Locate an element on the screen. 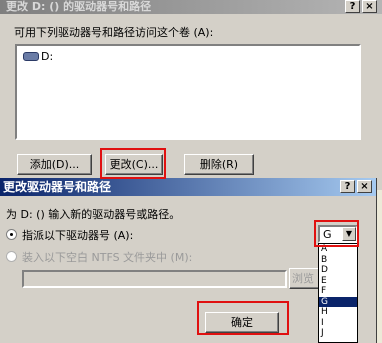  highlight-change-button is located at coordinates (133, 163).